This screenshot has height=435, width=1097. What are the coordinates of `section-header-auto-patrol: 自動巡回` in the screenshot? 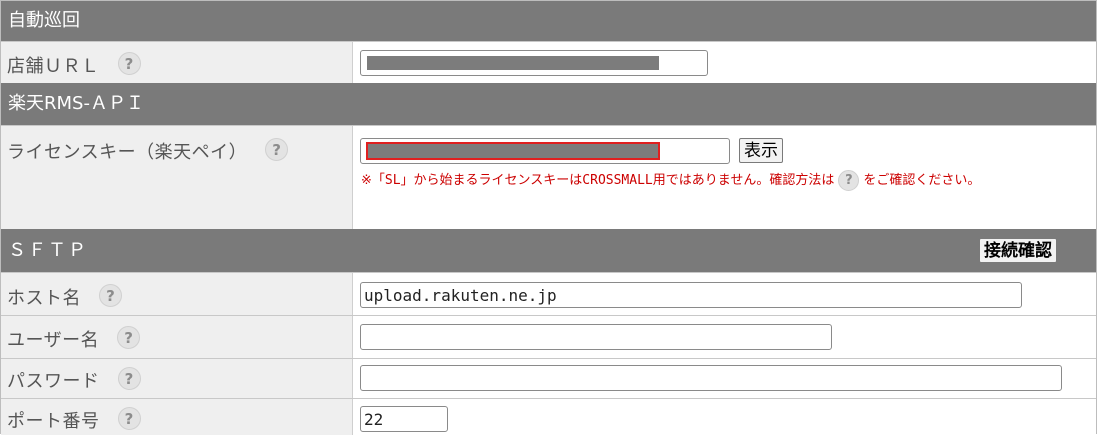 It's located at (548, 21).